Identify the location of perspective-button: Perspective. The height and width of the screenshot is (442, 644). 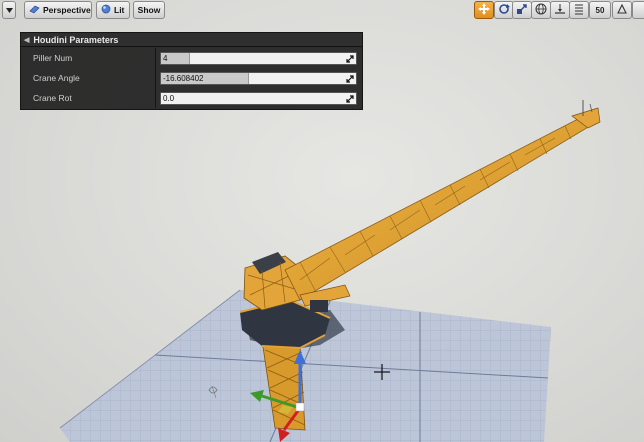
(58, 10).